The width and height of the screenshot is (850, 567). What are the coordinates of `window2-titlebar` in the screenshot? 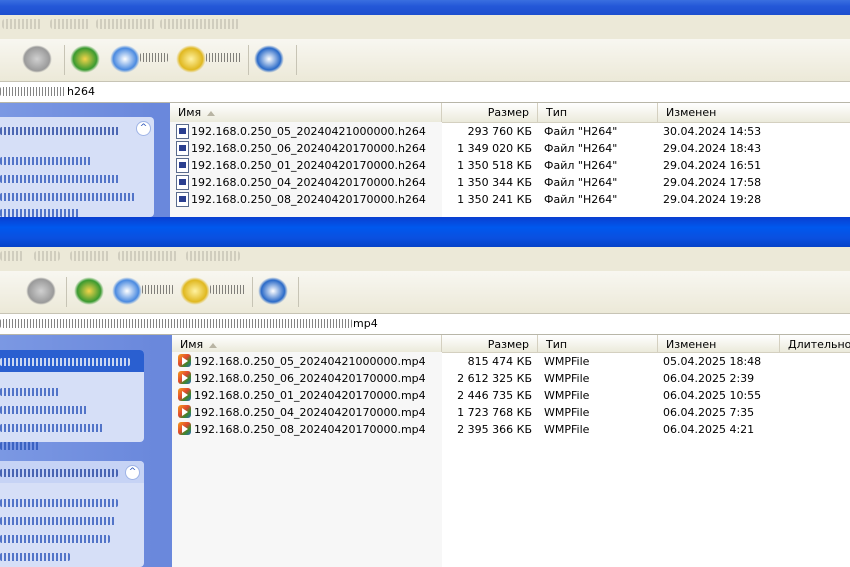 It's located at (425, 232).